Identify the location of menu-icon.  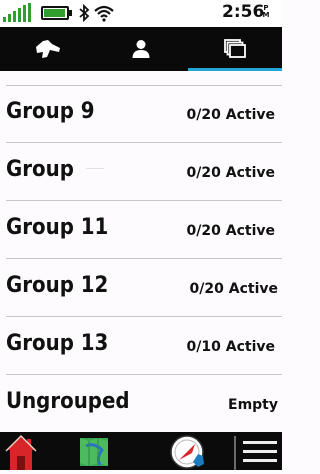
(260, 451).